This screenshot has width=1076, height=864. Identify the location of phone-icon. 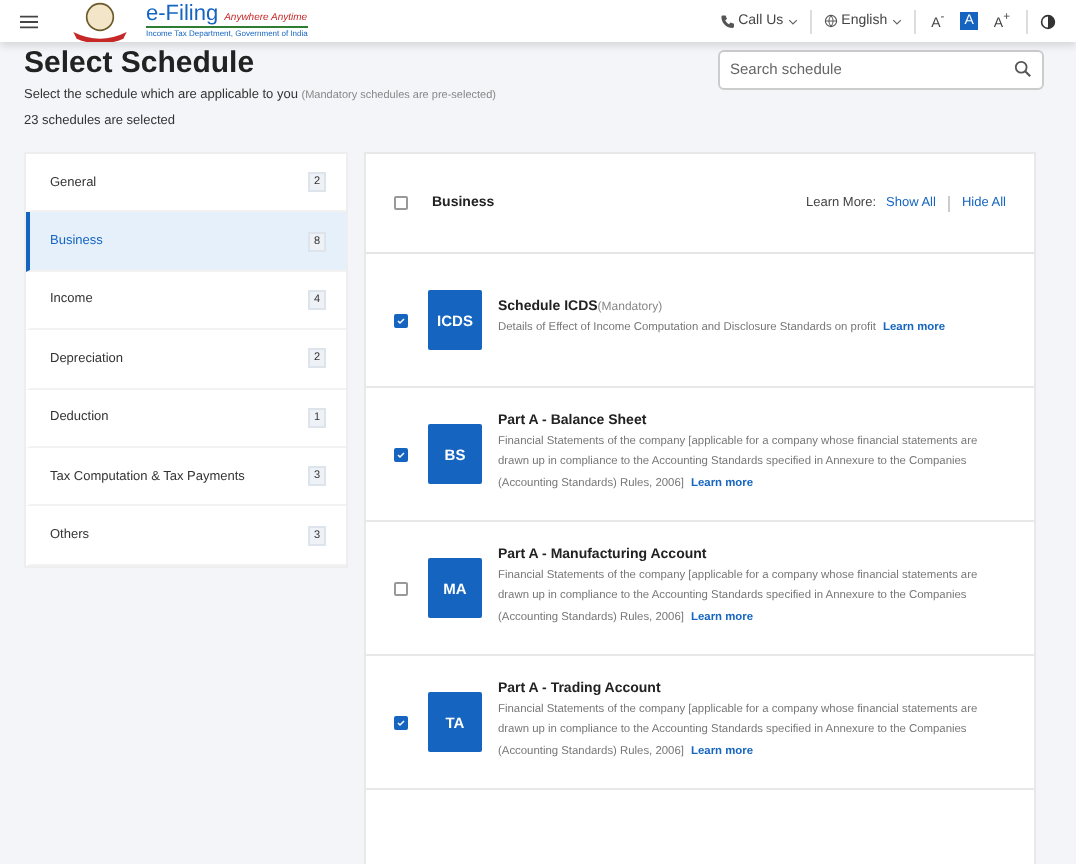
(727, 21).